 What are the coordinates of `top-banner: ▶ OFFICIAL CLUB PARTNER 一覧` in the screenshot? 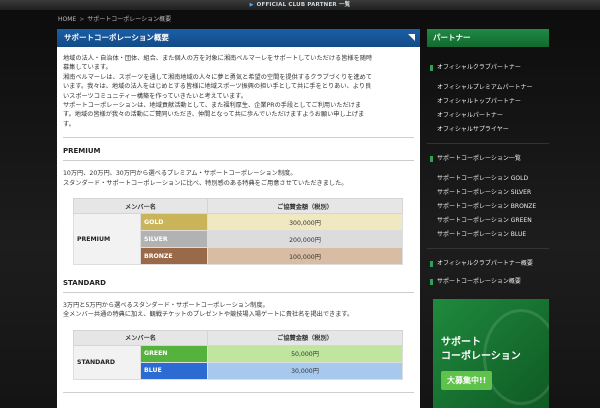 It's located at (300, 5).